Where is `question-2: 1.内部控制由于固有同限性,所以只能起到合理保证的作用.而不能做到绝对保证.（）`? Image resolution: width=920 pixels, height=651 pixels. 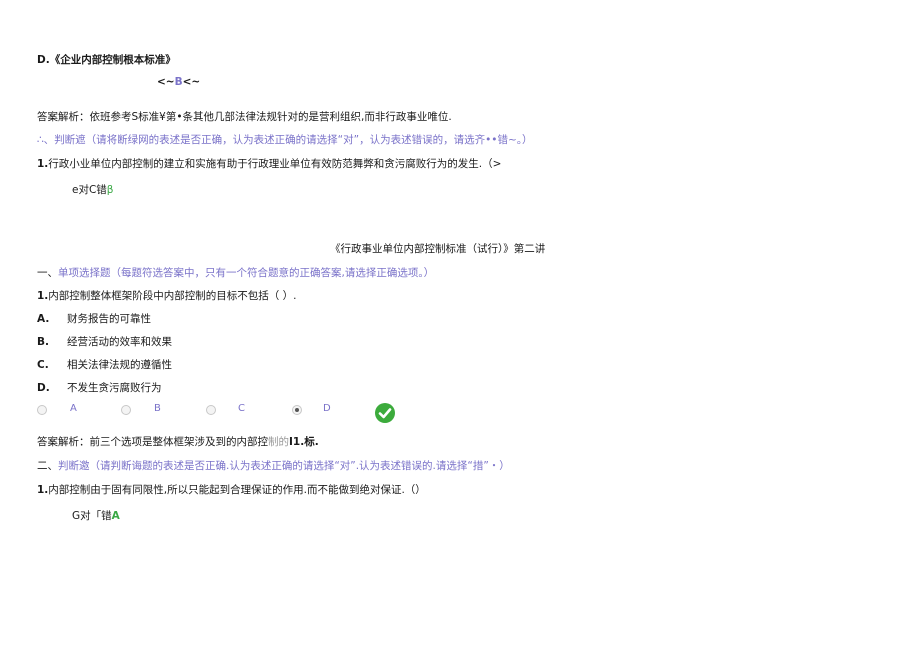
question-2: 1.内部控制由于固有同限性,所以只能起到合理保证的作用.而不能做到绝对保证.（） is located at coordinates (231, 490).